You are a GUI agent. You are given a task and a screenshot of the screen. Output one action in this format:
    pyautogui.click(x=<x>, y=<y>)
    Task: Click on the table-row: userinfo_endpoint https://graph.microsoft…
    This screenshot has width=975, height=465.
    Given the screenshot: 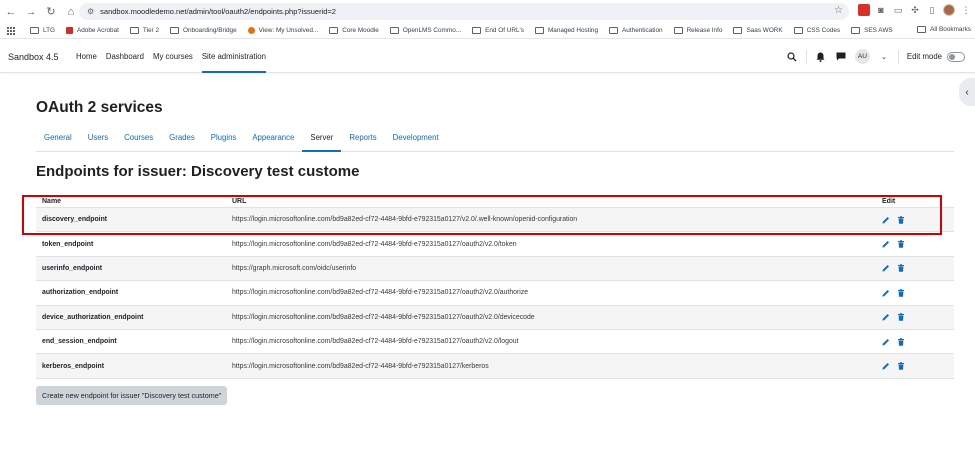 What is the action you would take?
    pyautogui.click(x=495, y=269)
    